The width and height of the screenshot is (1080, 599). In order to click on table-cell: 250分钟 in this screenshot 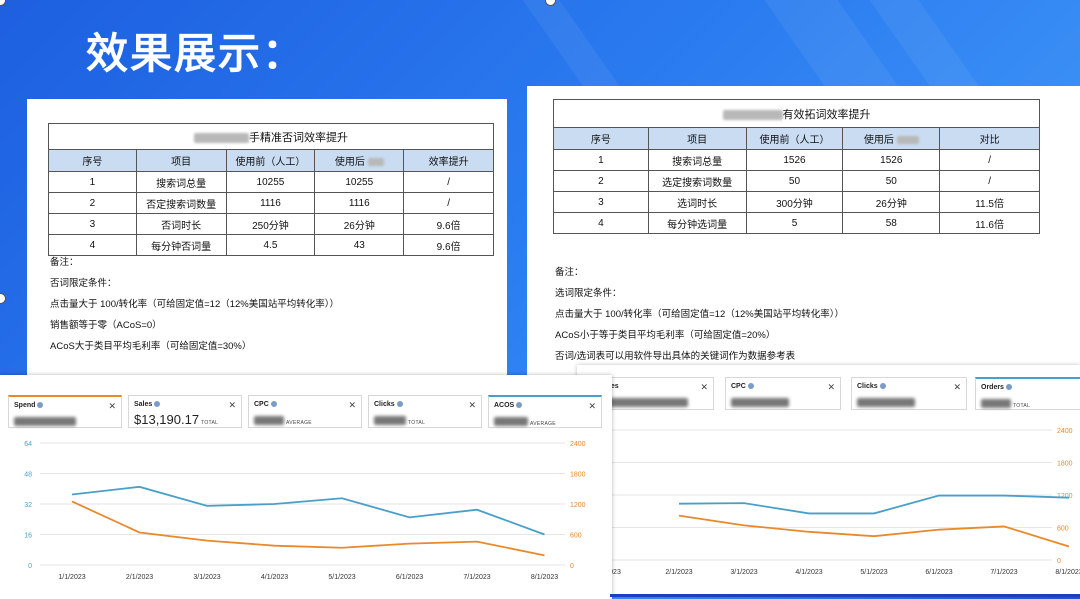, I will do `click(270, 224)`.